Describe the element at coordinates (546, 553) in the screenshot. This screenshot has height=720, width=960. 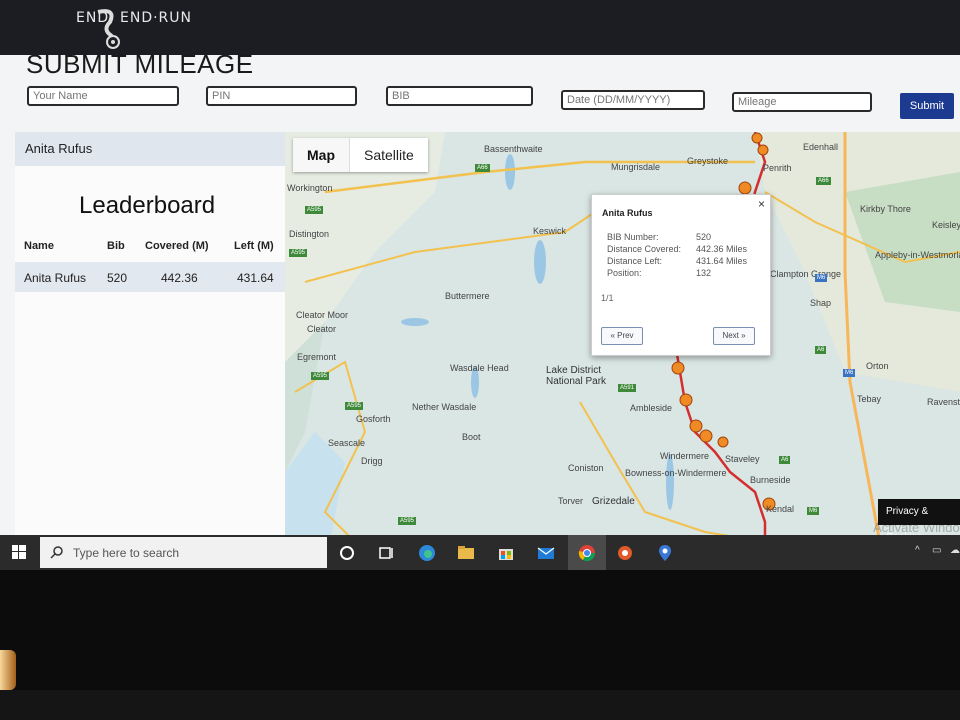
I see `mail-icon` at that location.